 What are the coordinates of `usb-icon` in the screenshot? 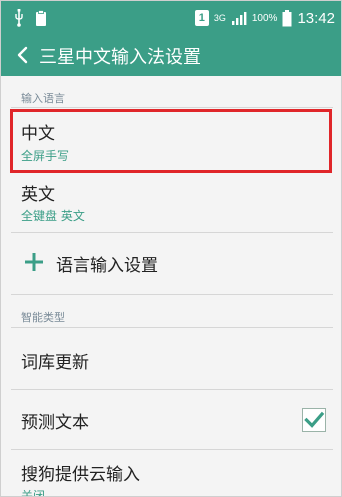 It's located at (19, 18).